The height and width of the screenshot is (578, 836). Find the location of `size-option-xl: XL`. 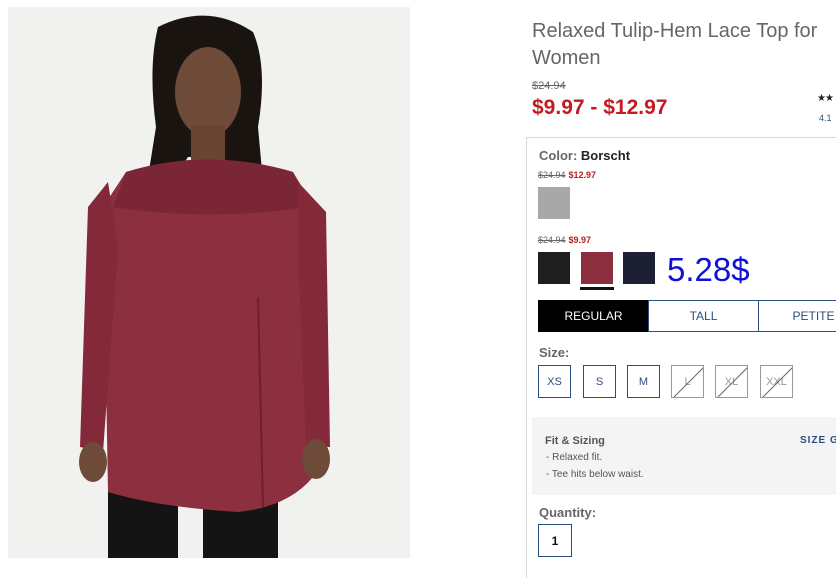

size-option-xl: XL is located at coordinates (731, 381).